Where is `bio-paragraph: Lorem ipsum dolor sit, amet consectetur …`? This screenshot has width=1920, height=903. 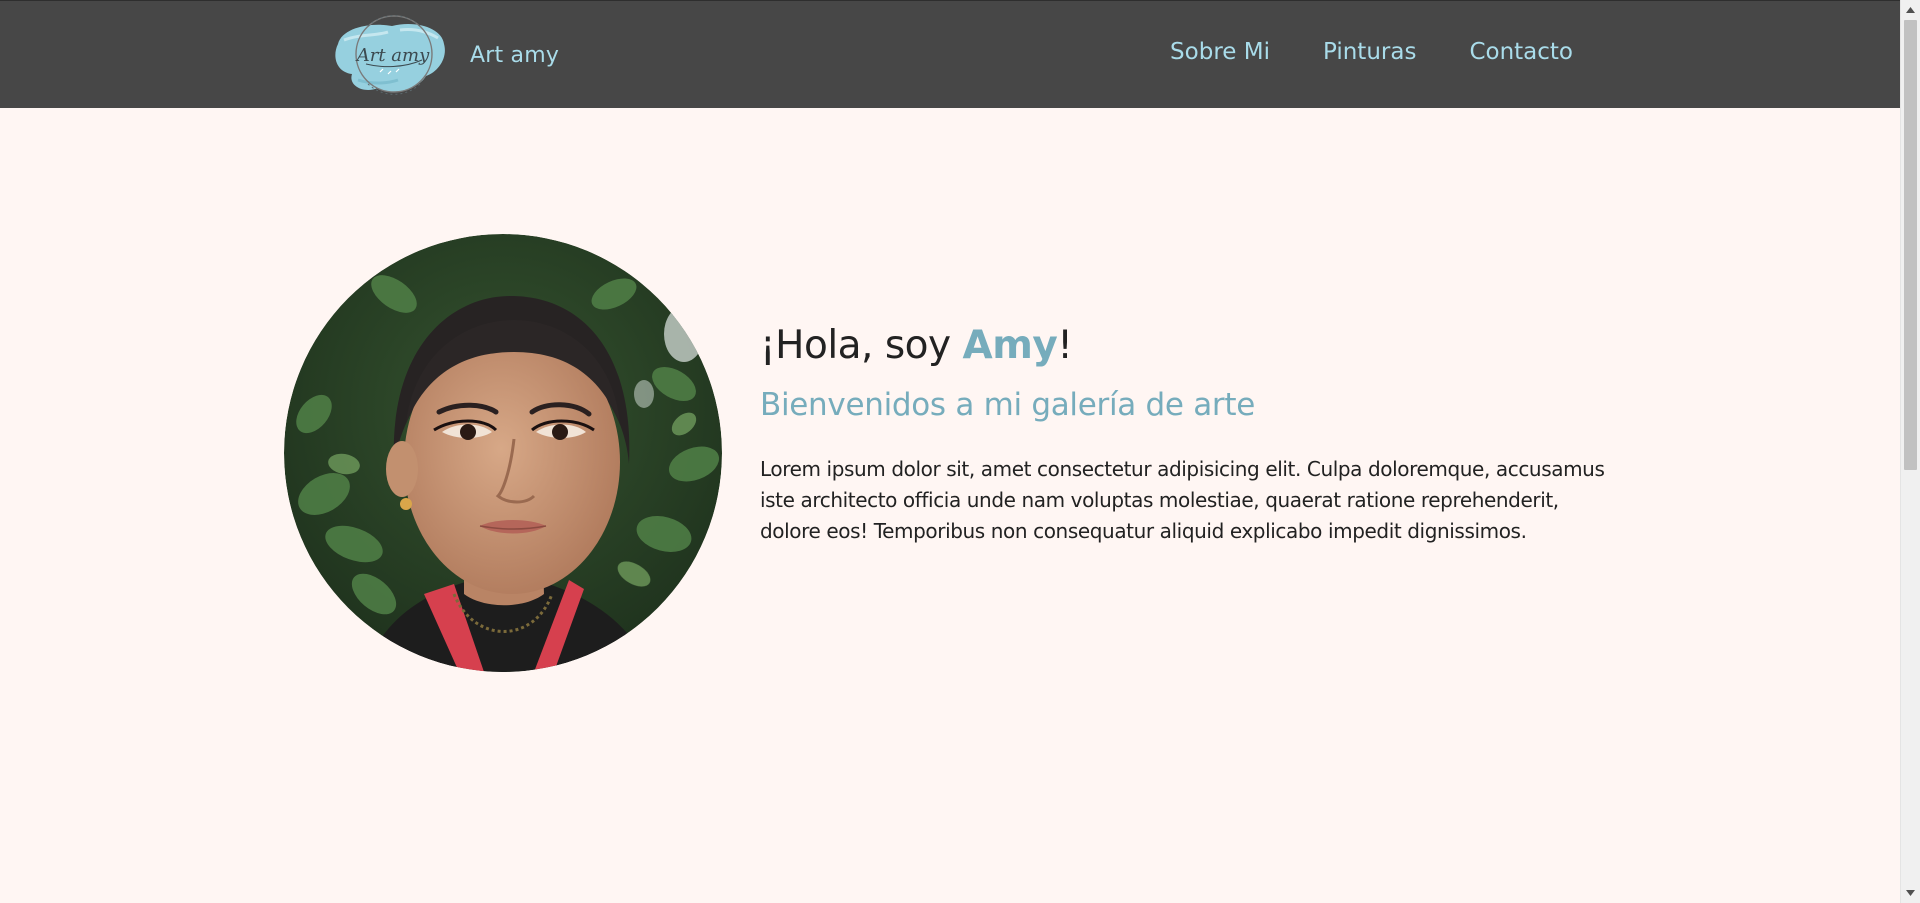
bio-paragraph: Lorem ipsum dolor sit, amet consectetur … is located at coordinates (1182, 500).